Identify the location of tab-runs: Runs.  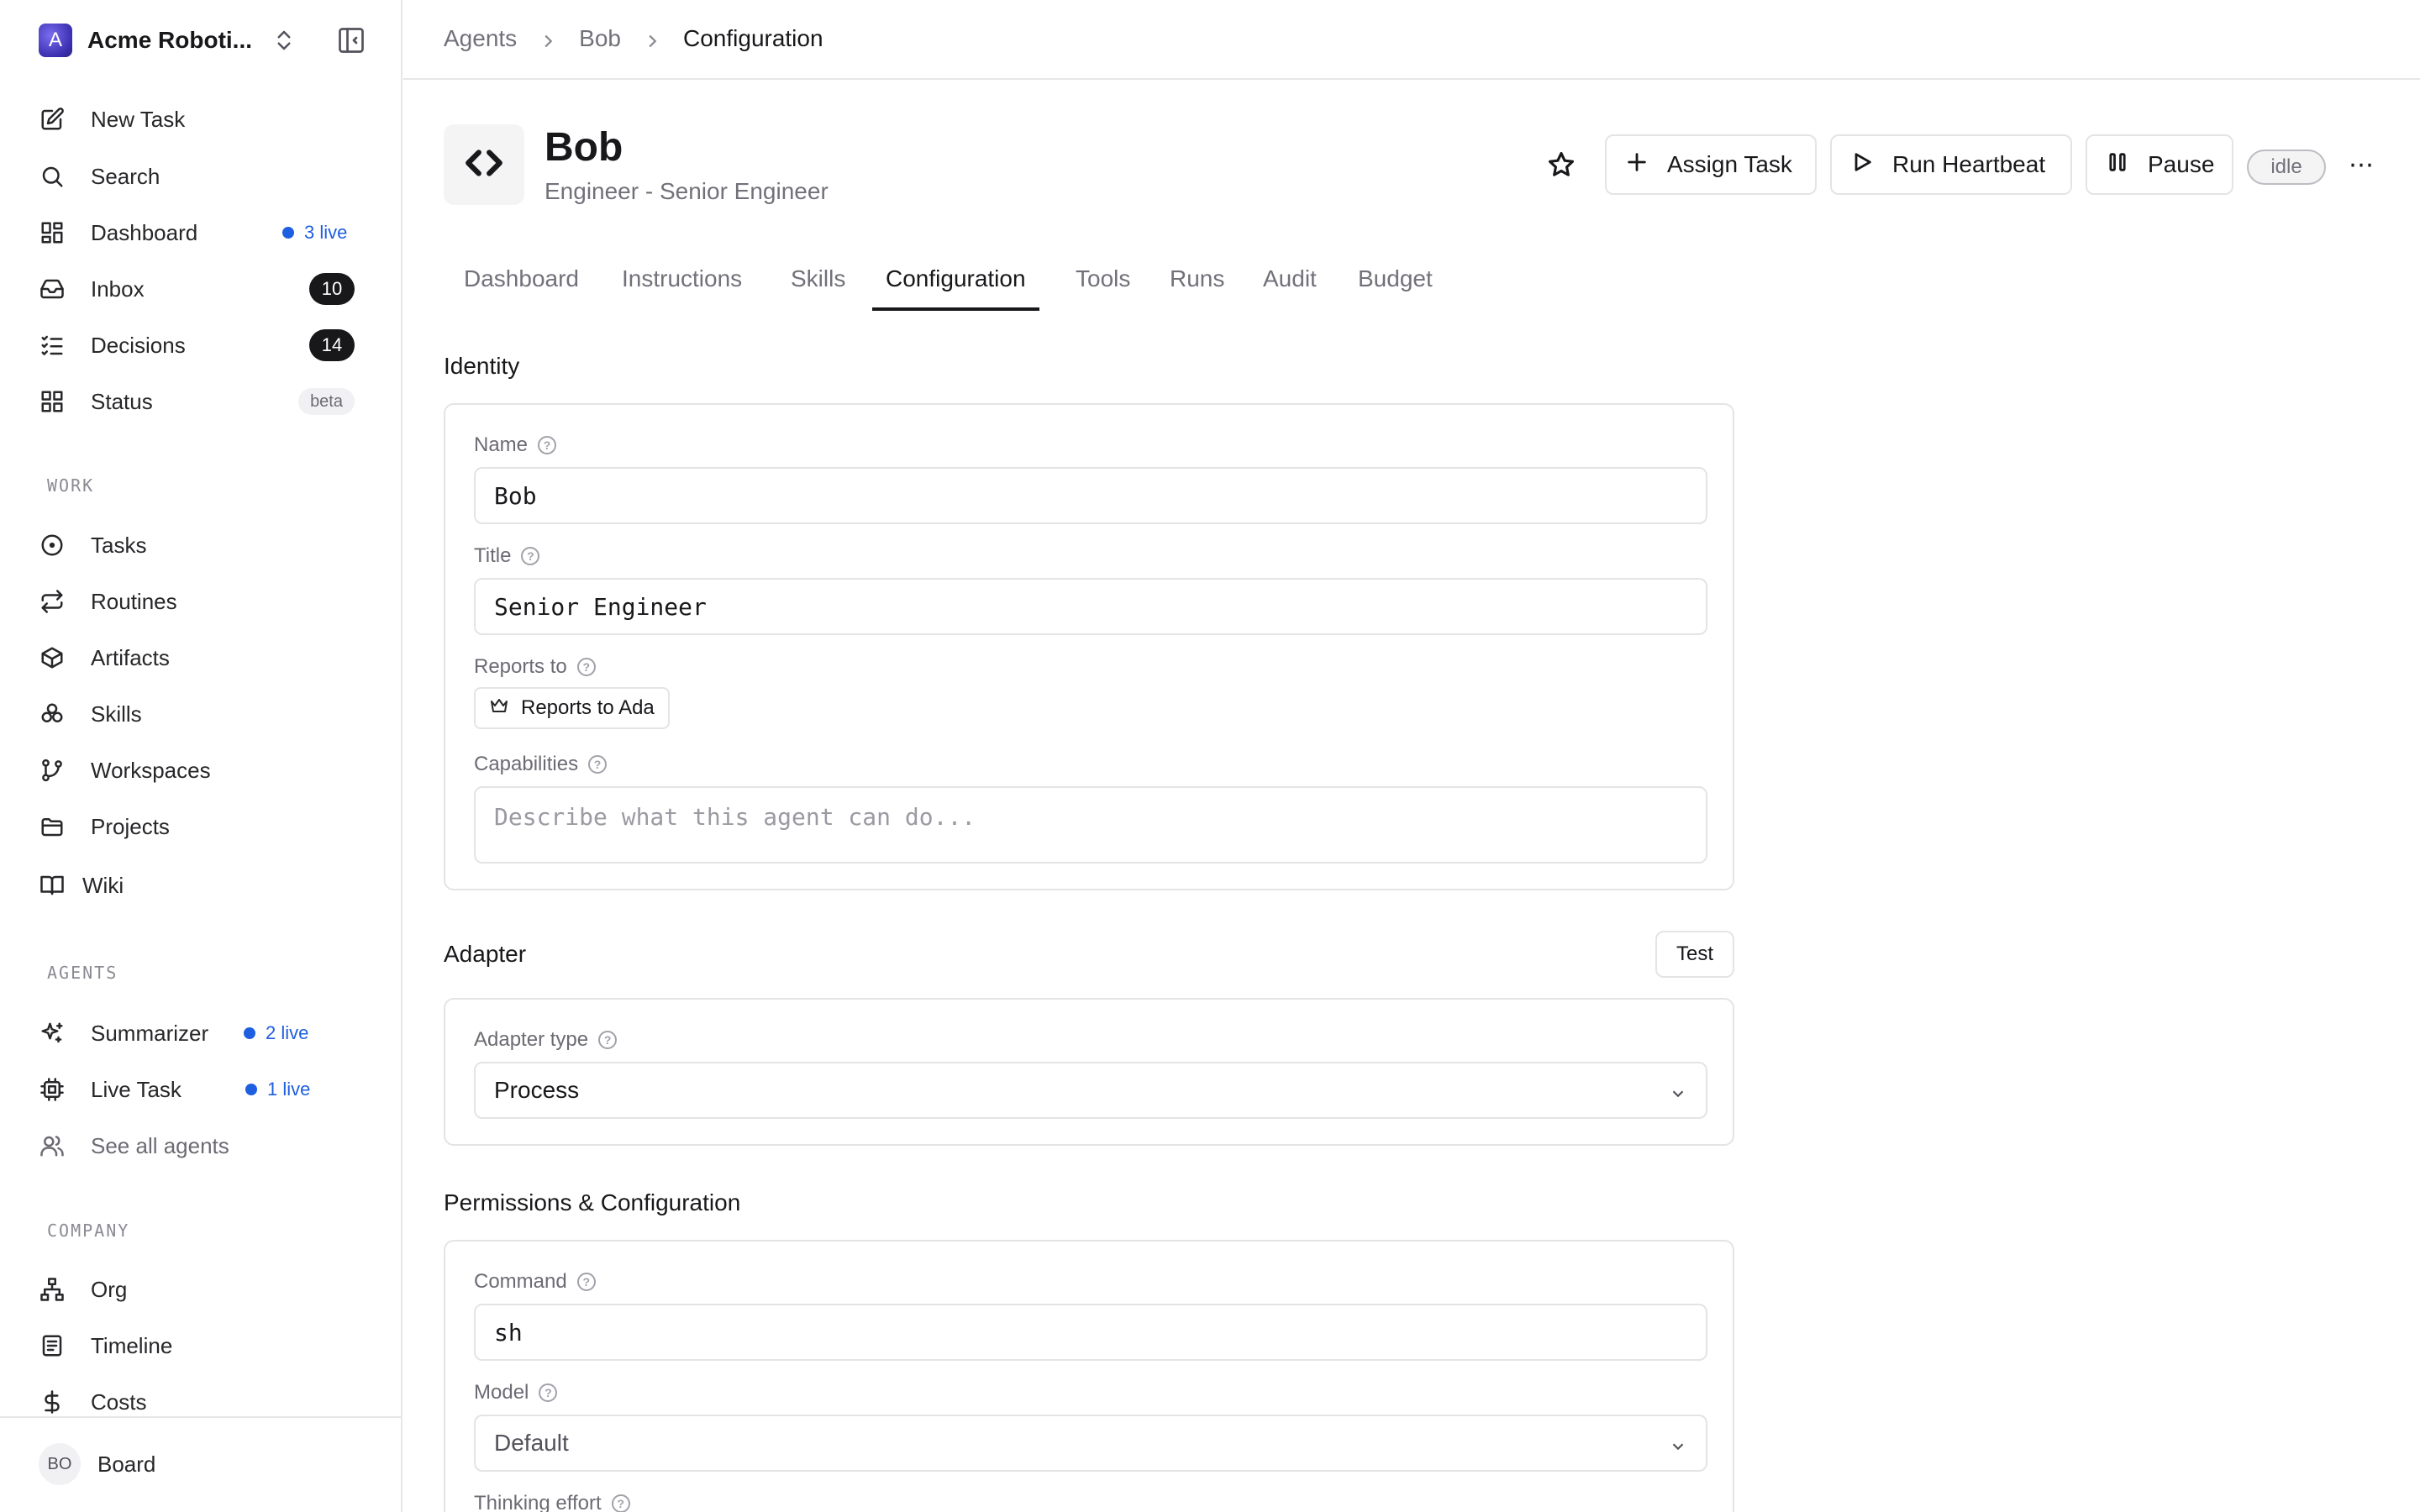
(1197, 284).